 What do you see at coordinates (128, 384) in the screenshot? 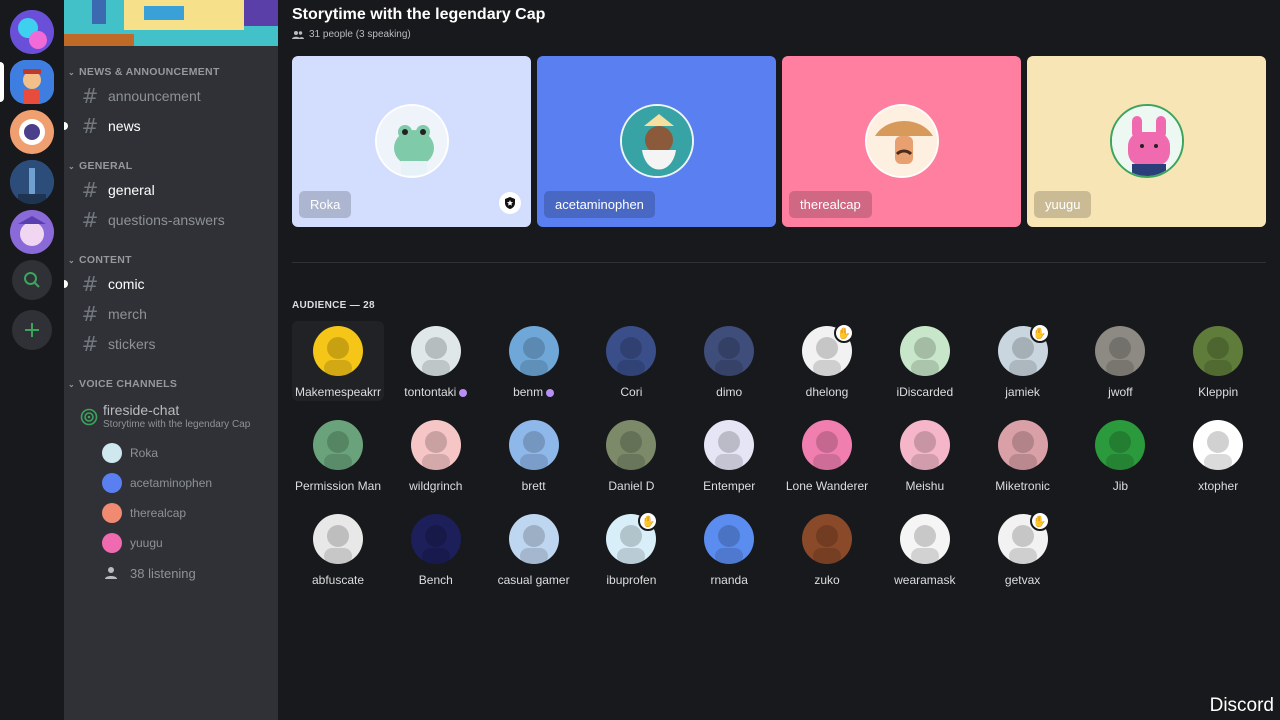
I see `category-label: VOICE CHANNELS` at bounding box center [128, 384].